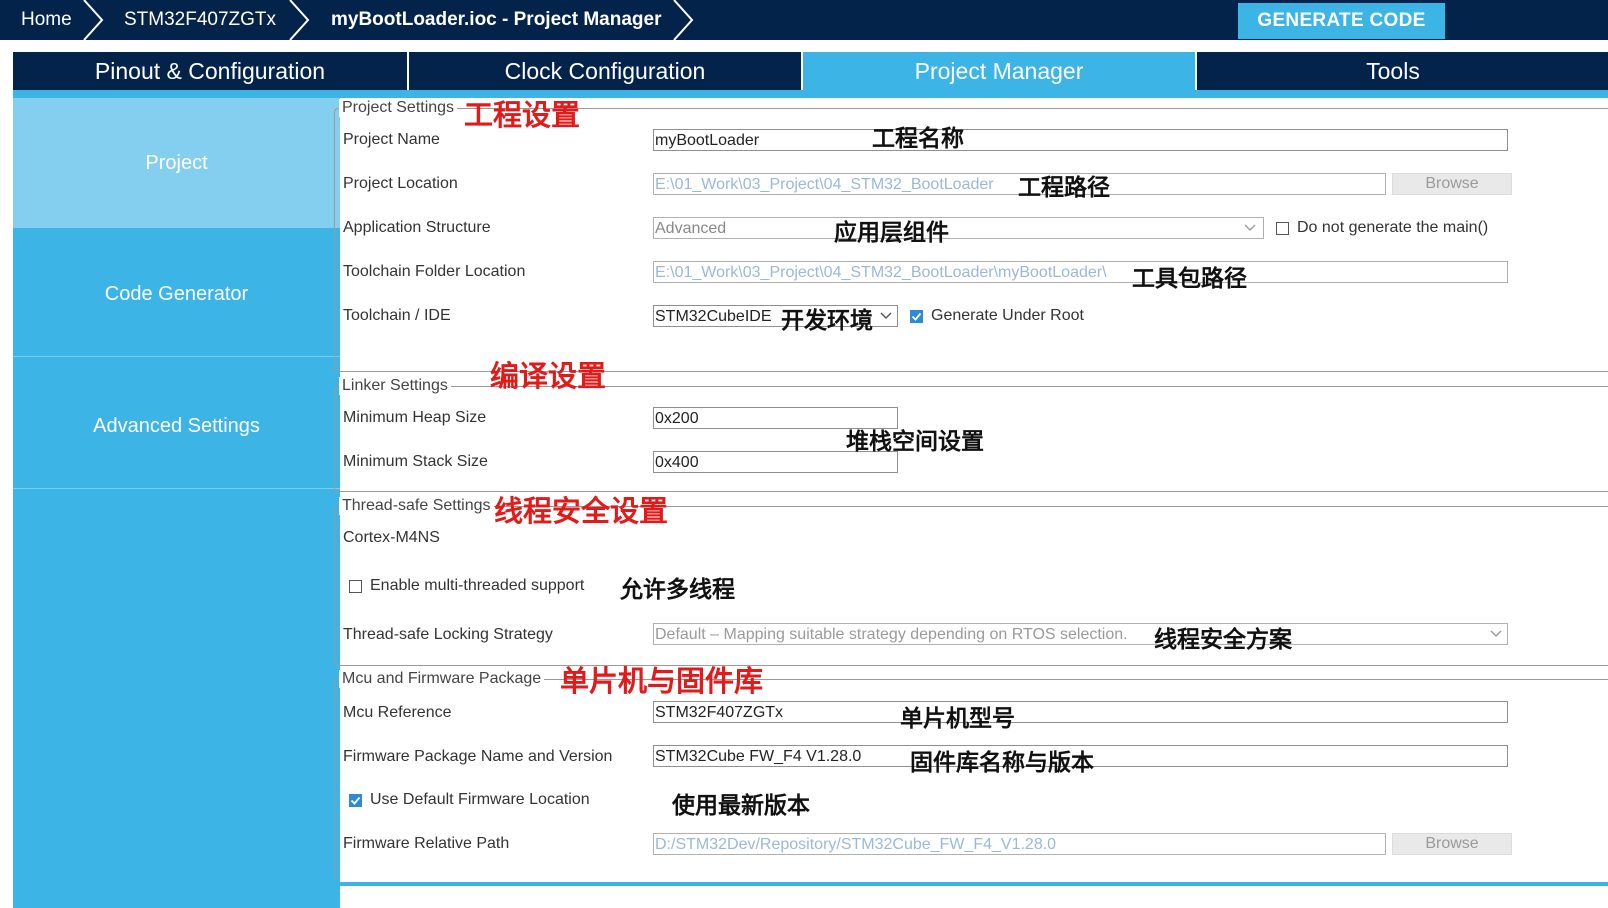 Image resolution: width=1608 pixels, height=908 pixels. What do you see at coordinates (1080, 140) in the screenshot?
I see `project-name-input: myBootLoader` at bounding box center [1080, 140].